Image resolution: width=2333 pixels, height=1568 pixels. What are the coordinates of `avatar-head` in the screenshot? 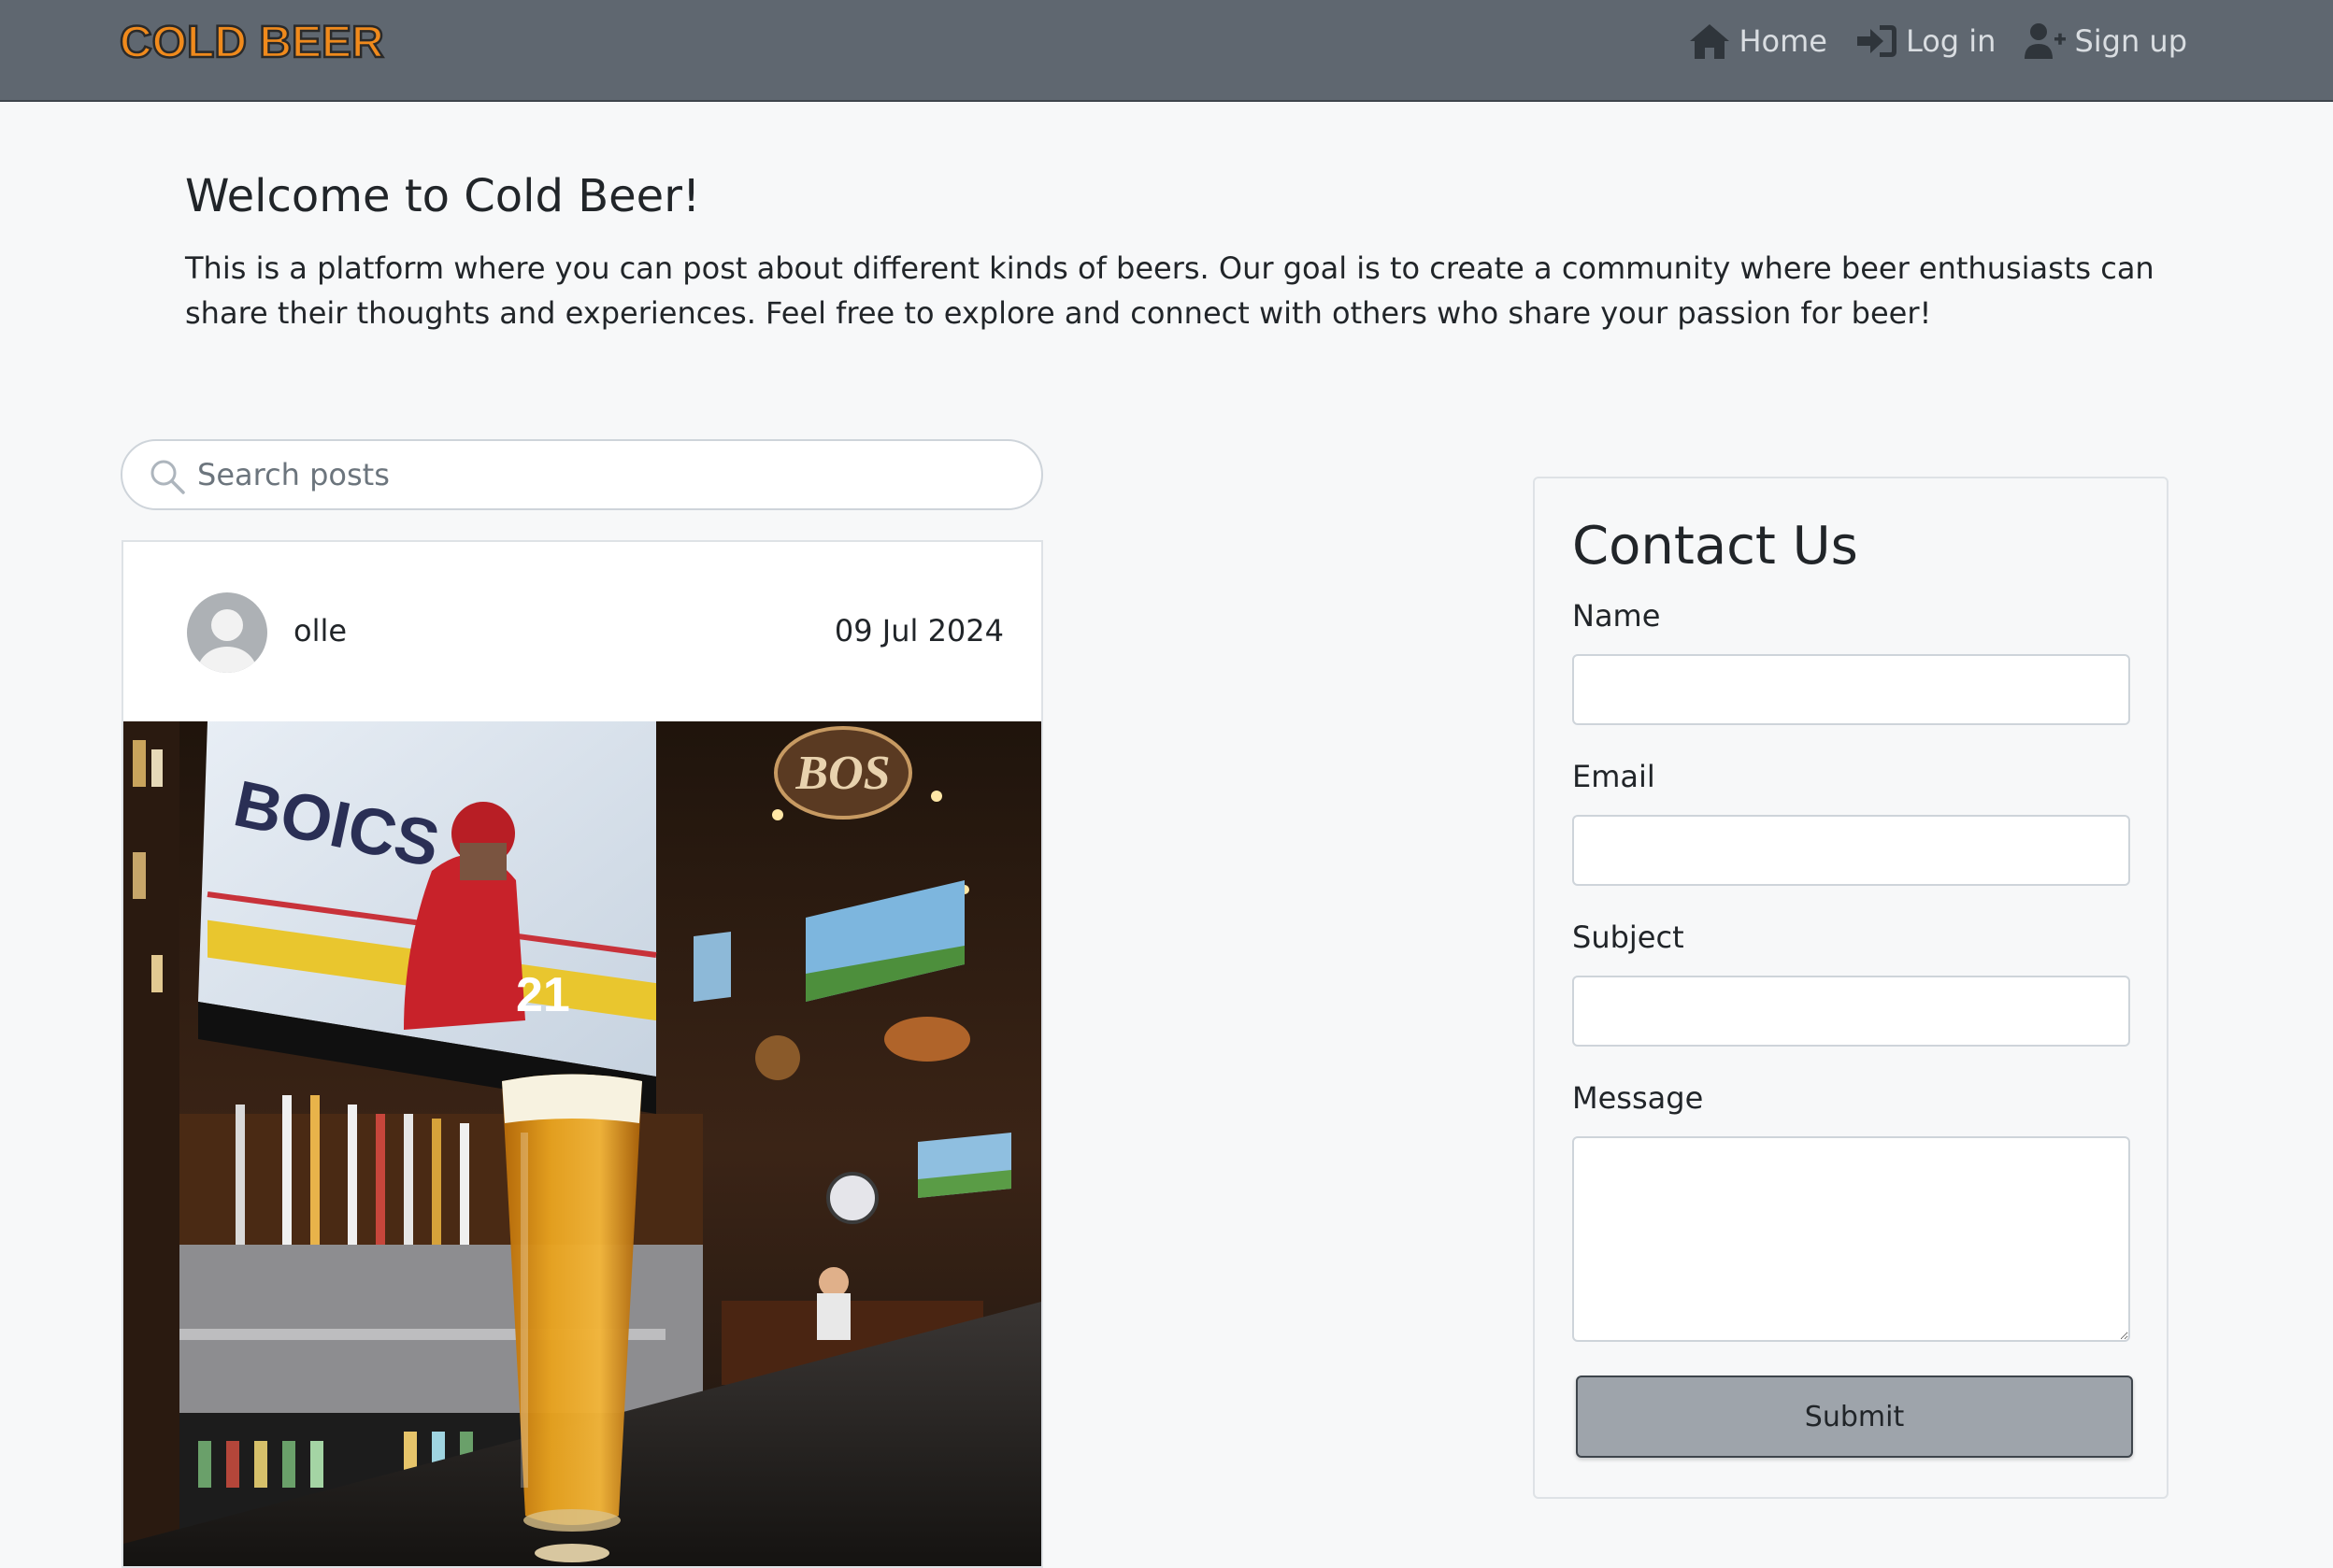 It's located at (227, 625).